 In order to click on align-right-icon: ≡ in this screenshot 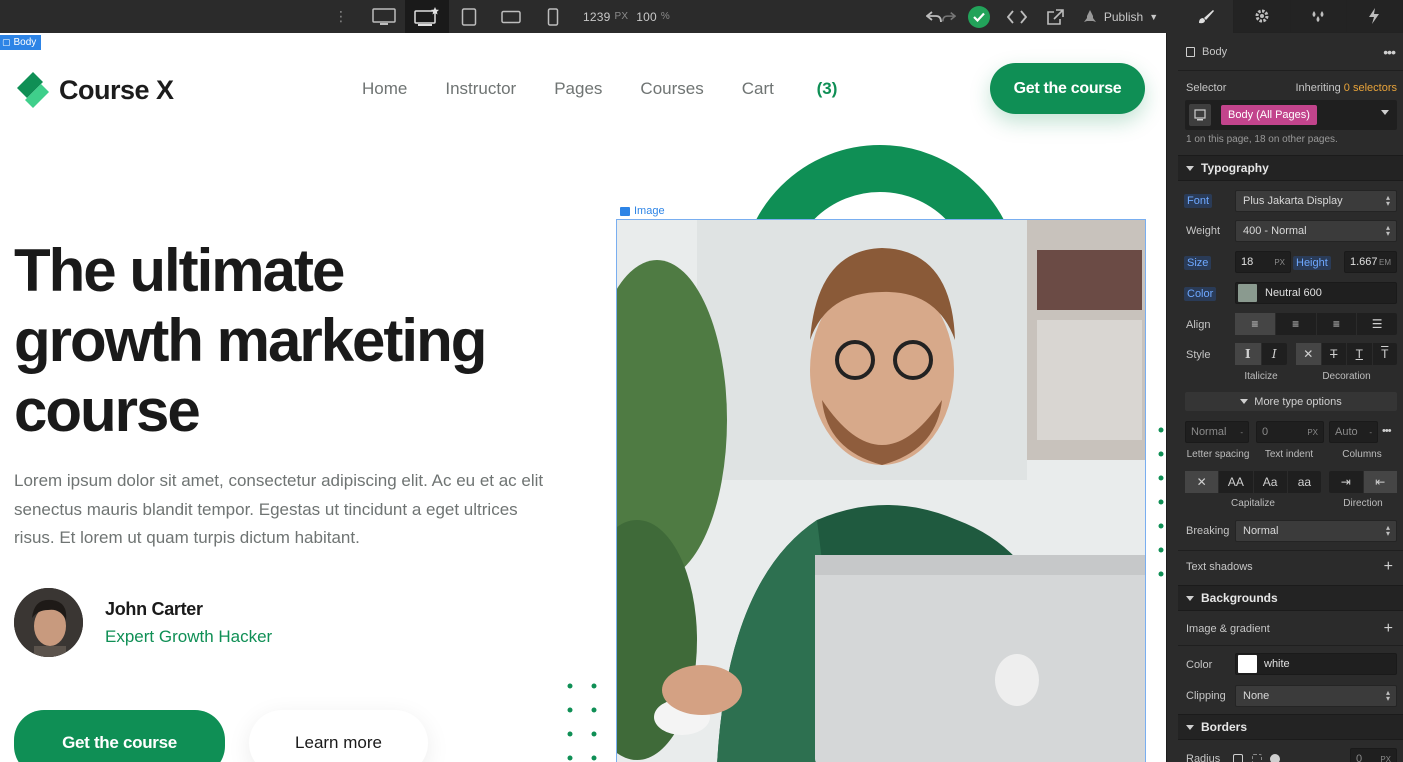, I will do `click(1336, 324)`.